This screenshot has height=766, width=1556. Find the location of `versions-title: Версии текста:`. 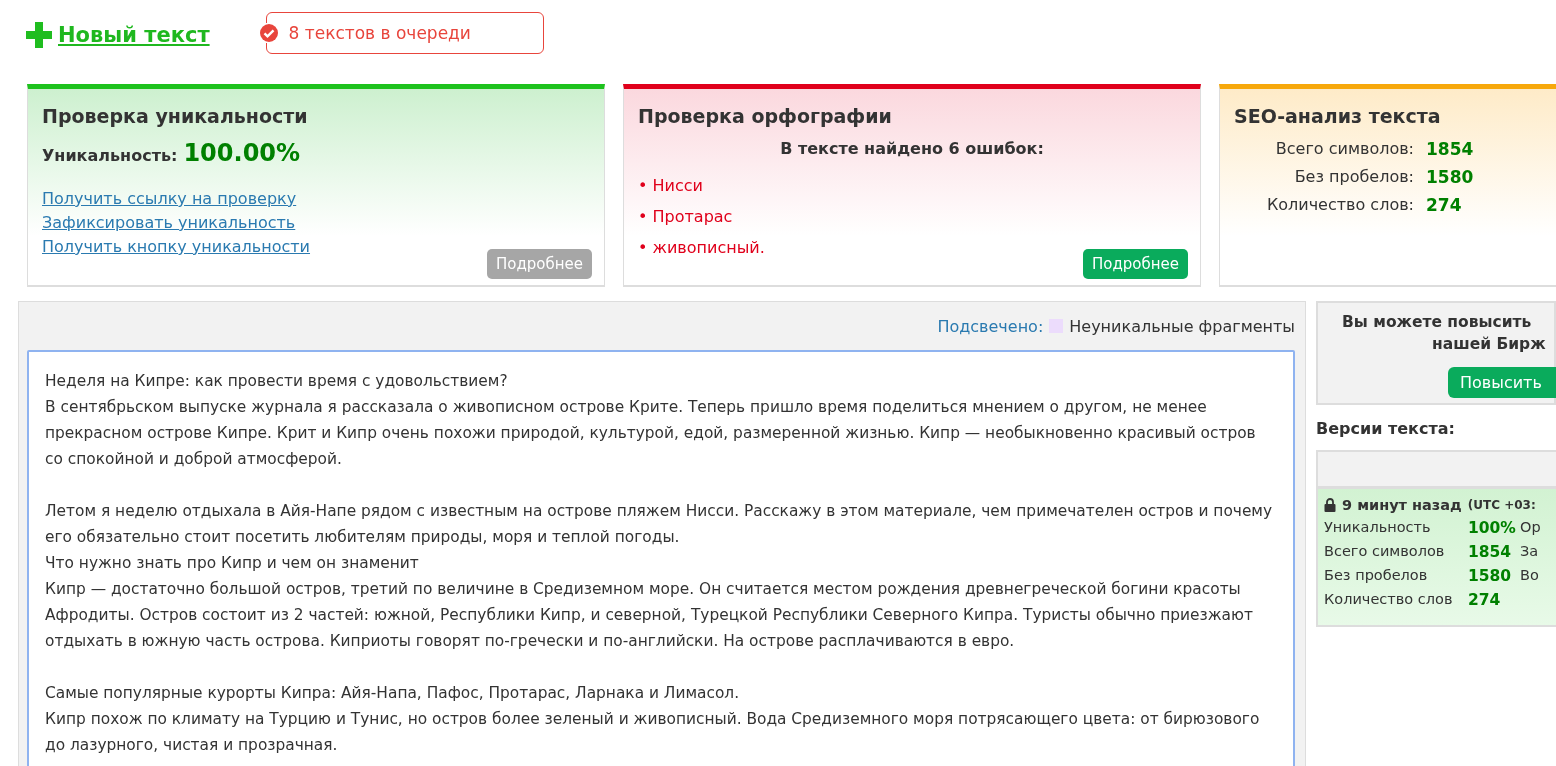

versions-title: Версии текста: is located at coordinates (1386, 428).